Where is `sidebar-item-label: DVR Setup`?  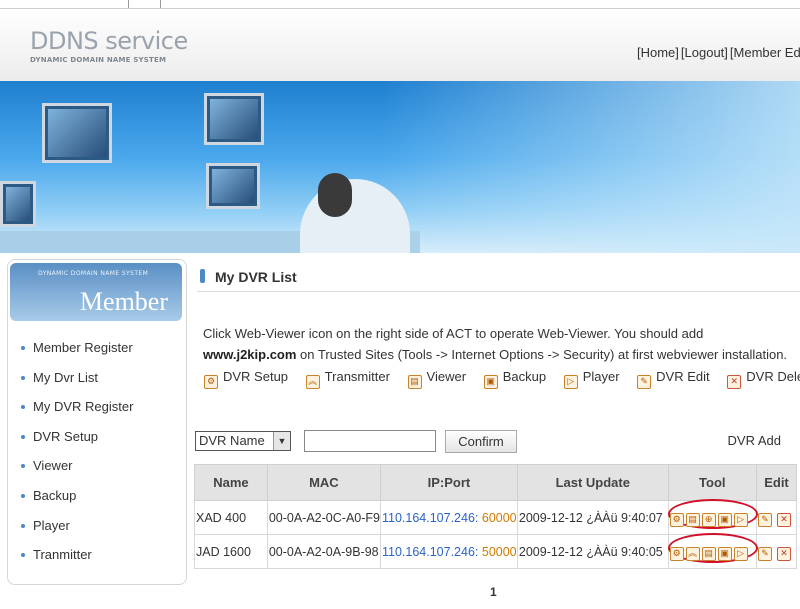
sidebar-item-label: DVR Setup is located at coordinates (66, 436).